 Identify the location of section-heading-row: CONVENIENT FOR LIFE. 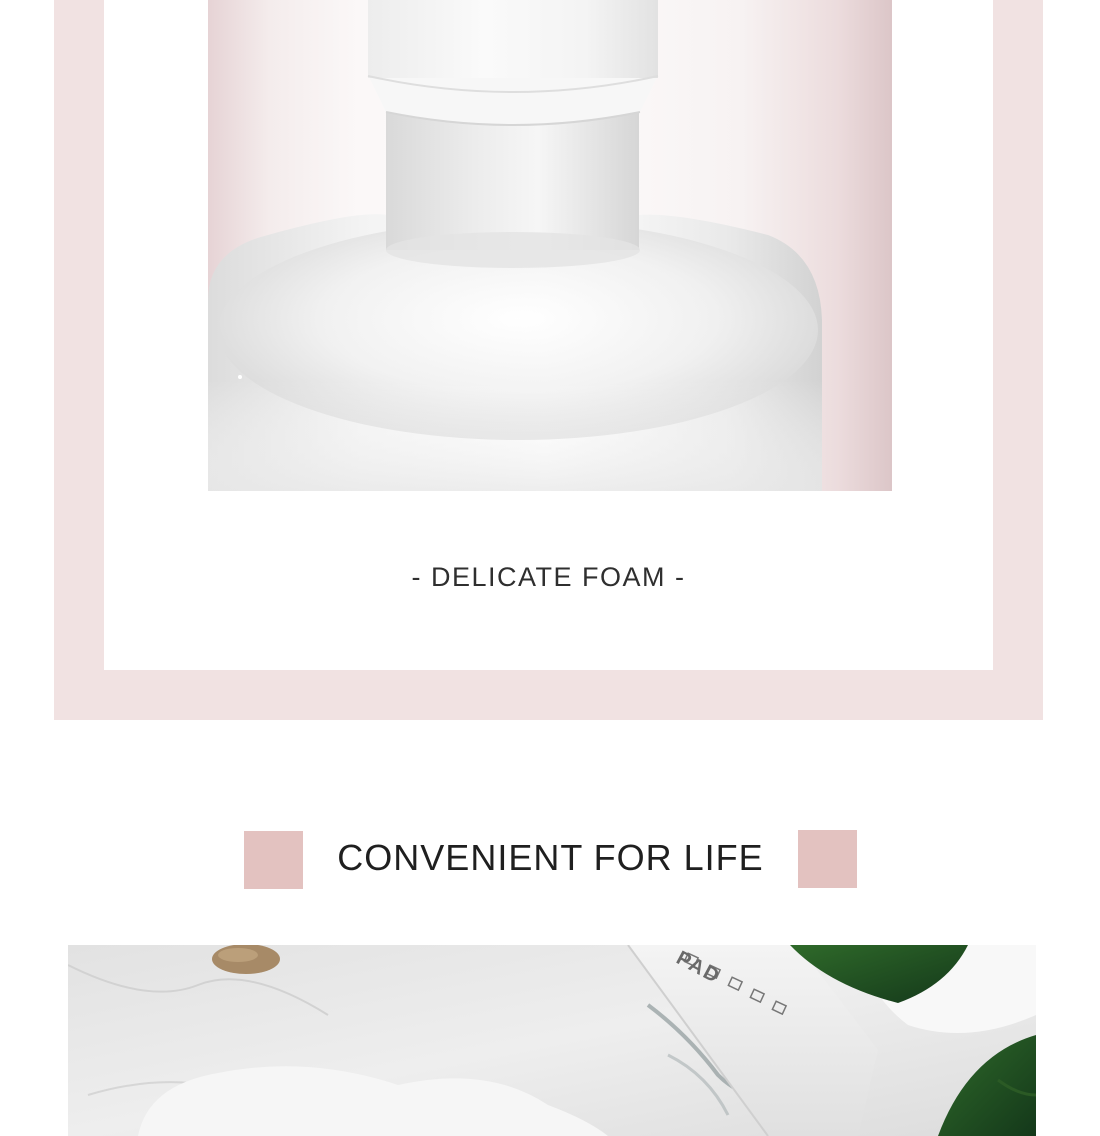
(550, 859).